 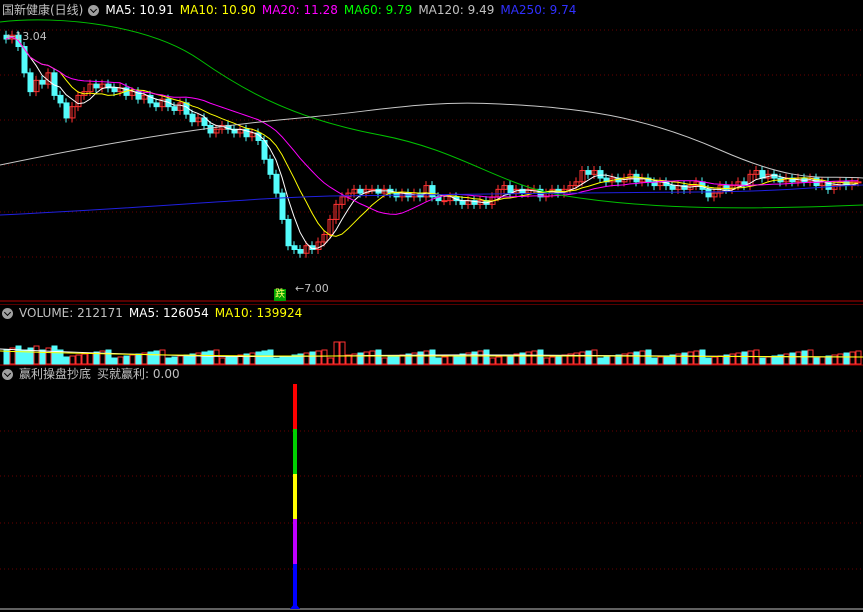 I want to click on ma120-line, so click(x=431, y=140).